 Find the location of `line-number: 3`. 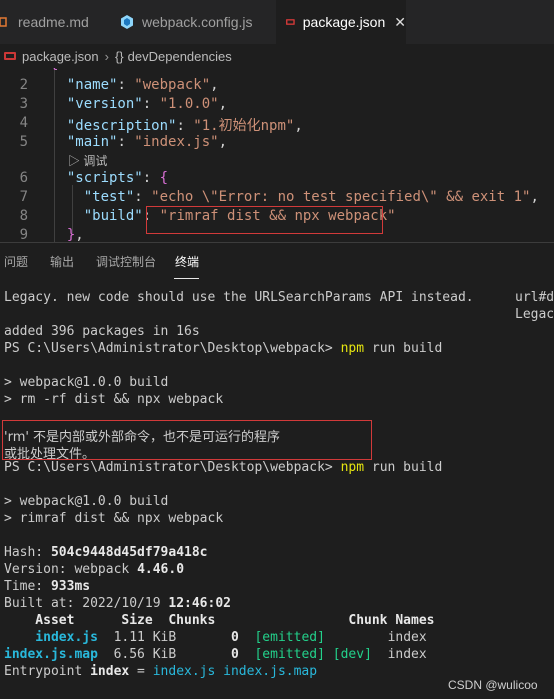

line-number: 3 is located at coordinates (23, 104).